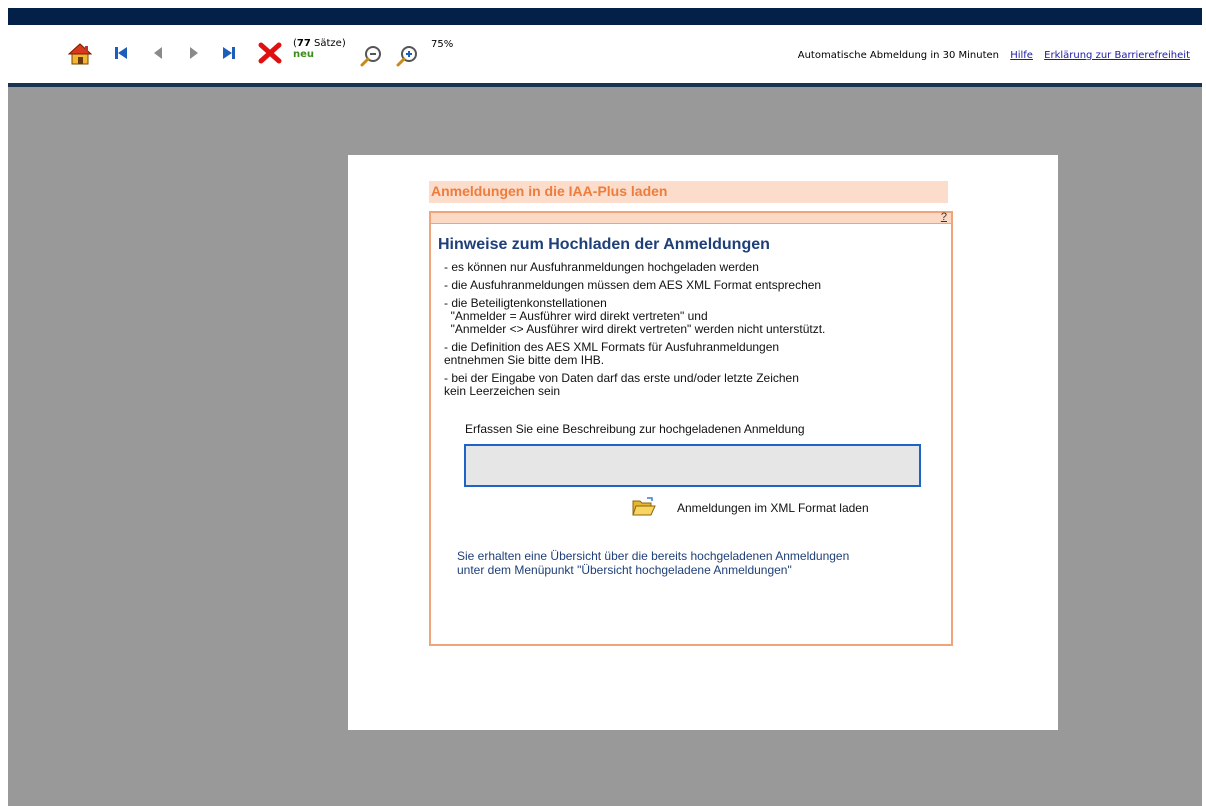 Image resolution: width=1206 pixels, height=806 pixels. Describe the element at coordinates (229, 53) in the screenshot. I see `last-record-icon` at that location.